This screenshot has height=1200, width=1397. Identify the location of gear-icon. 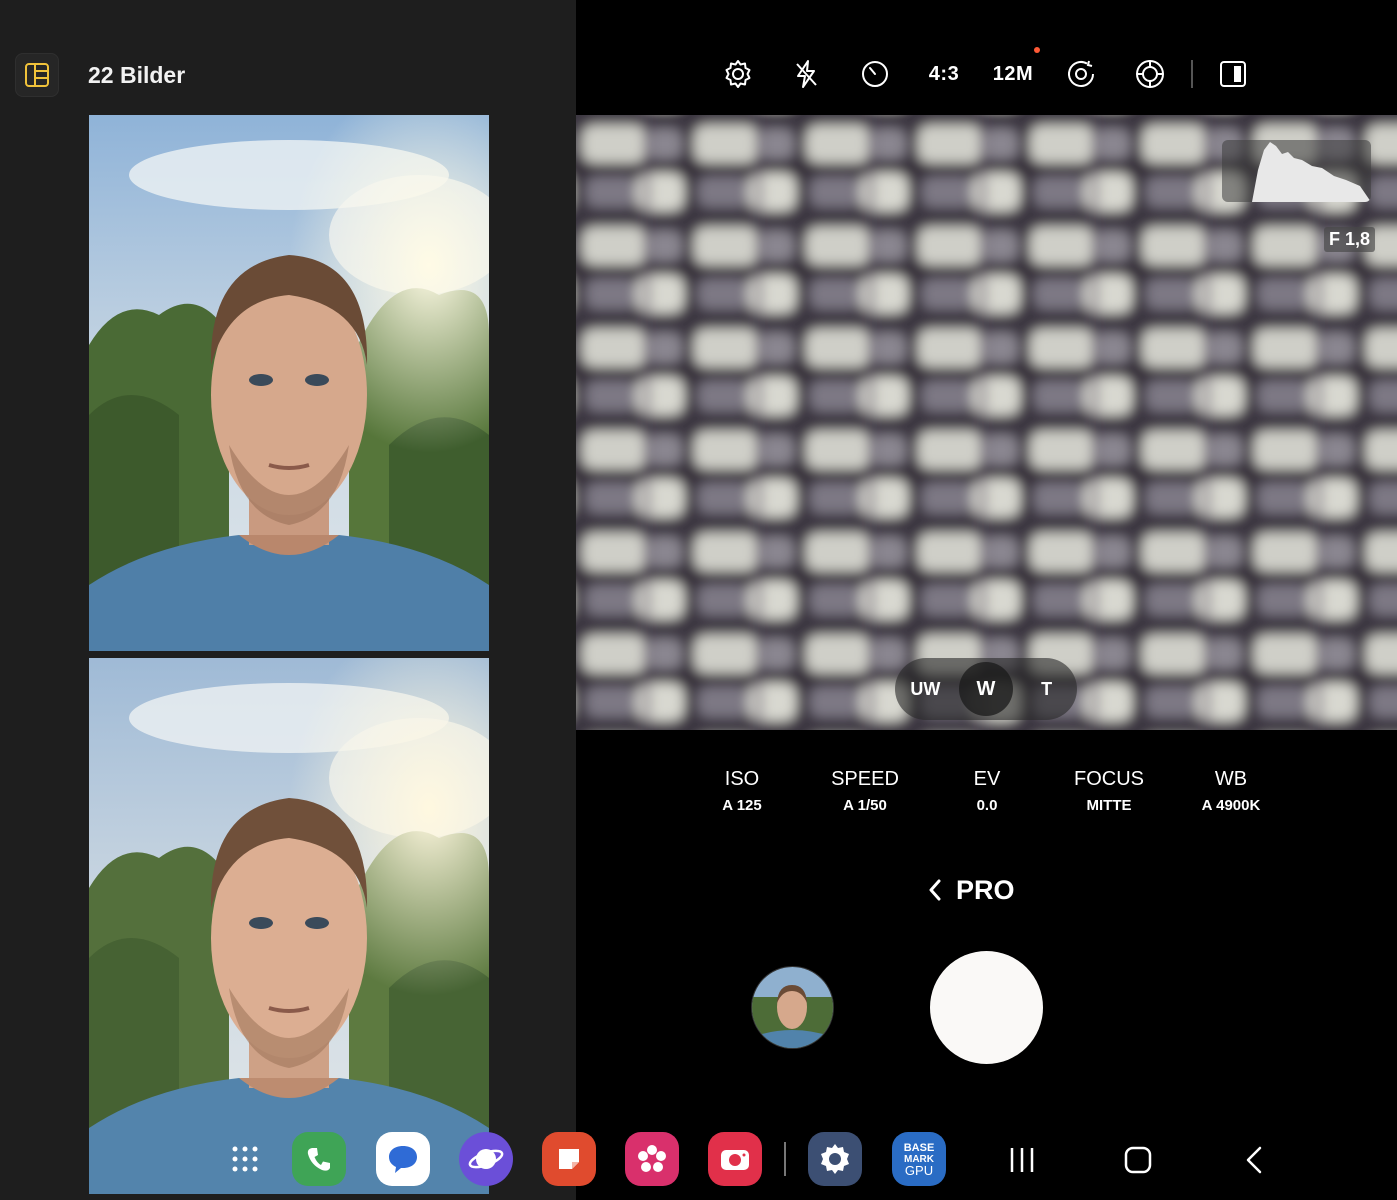
(738, 74).